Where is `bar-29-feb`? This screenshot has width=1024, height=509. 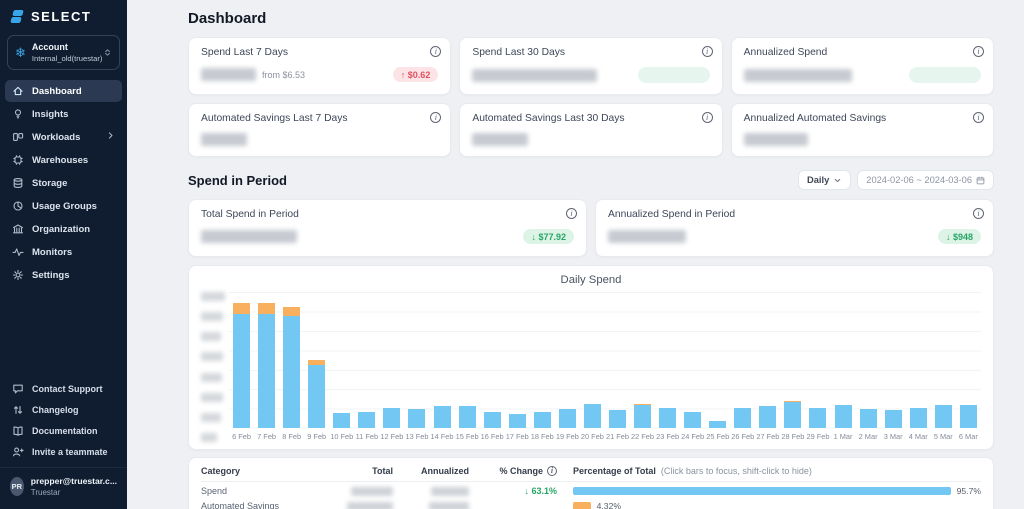
bar-29-feb is located at coordinates (817, 360).